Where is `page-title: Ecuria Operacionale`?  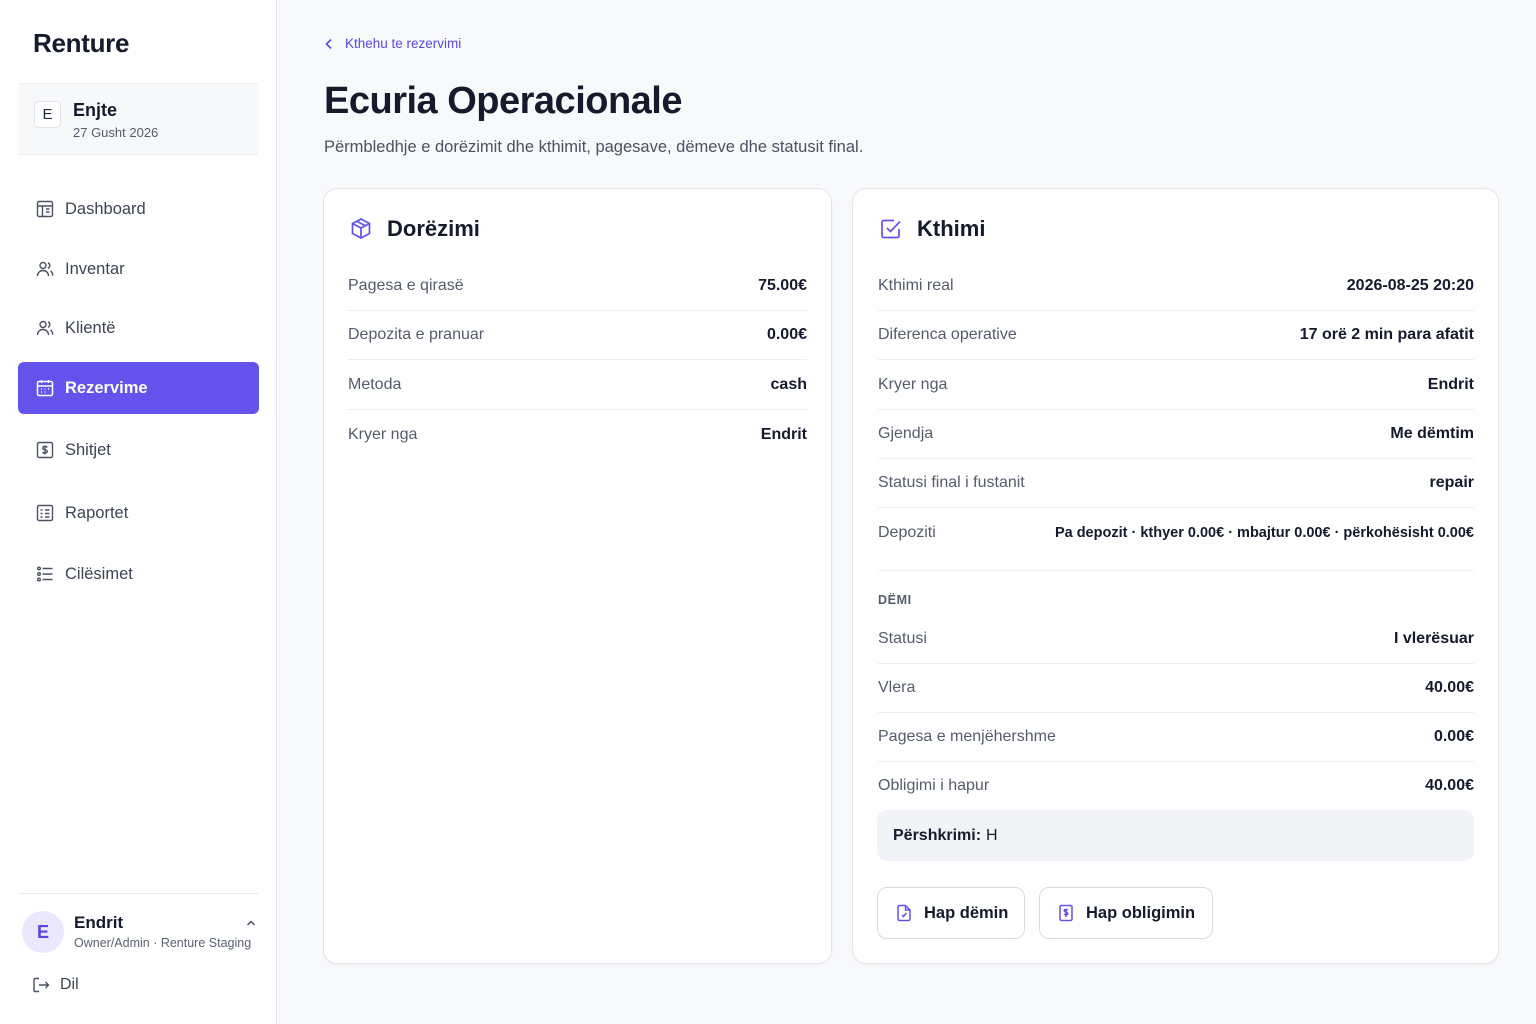
page-title: Ecuria Operacionale is located at coordinates (503, 101).